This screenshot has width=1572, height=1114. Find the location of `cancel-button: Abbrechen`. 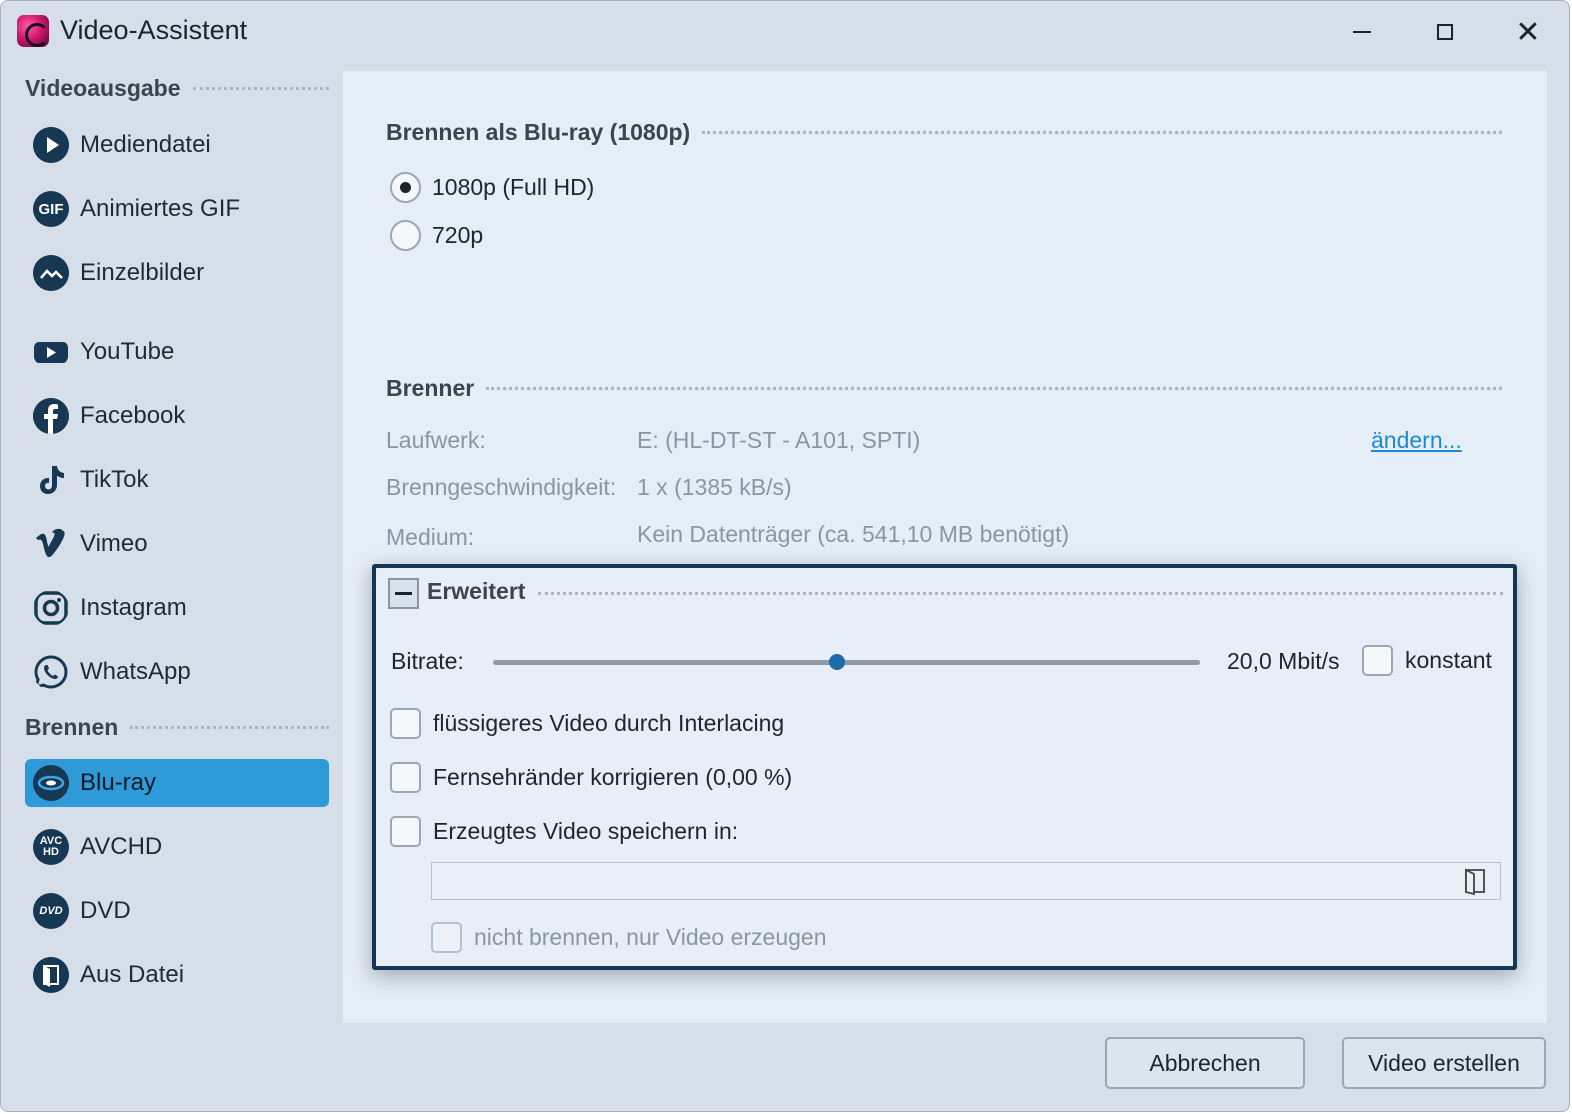

cancel-button: Abbrechen is located at coordinates (1205, 1063).